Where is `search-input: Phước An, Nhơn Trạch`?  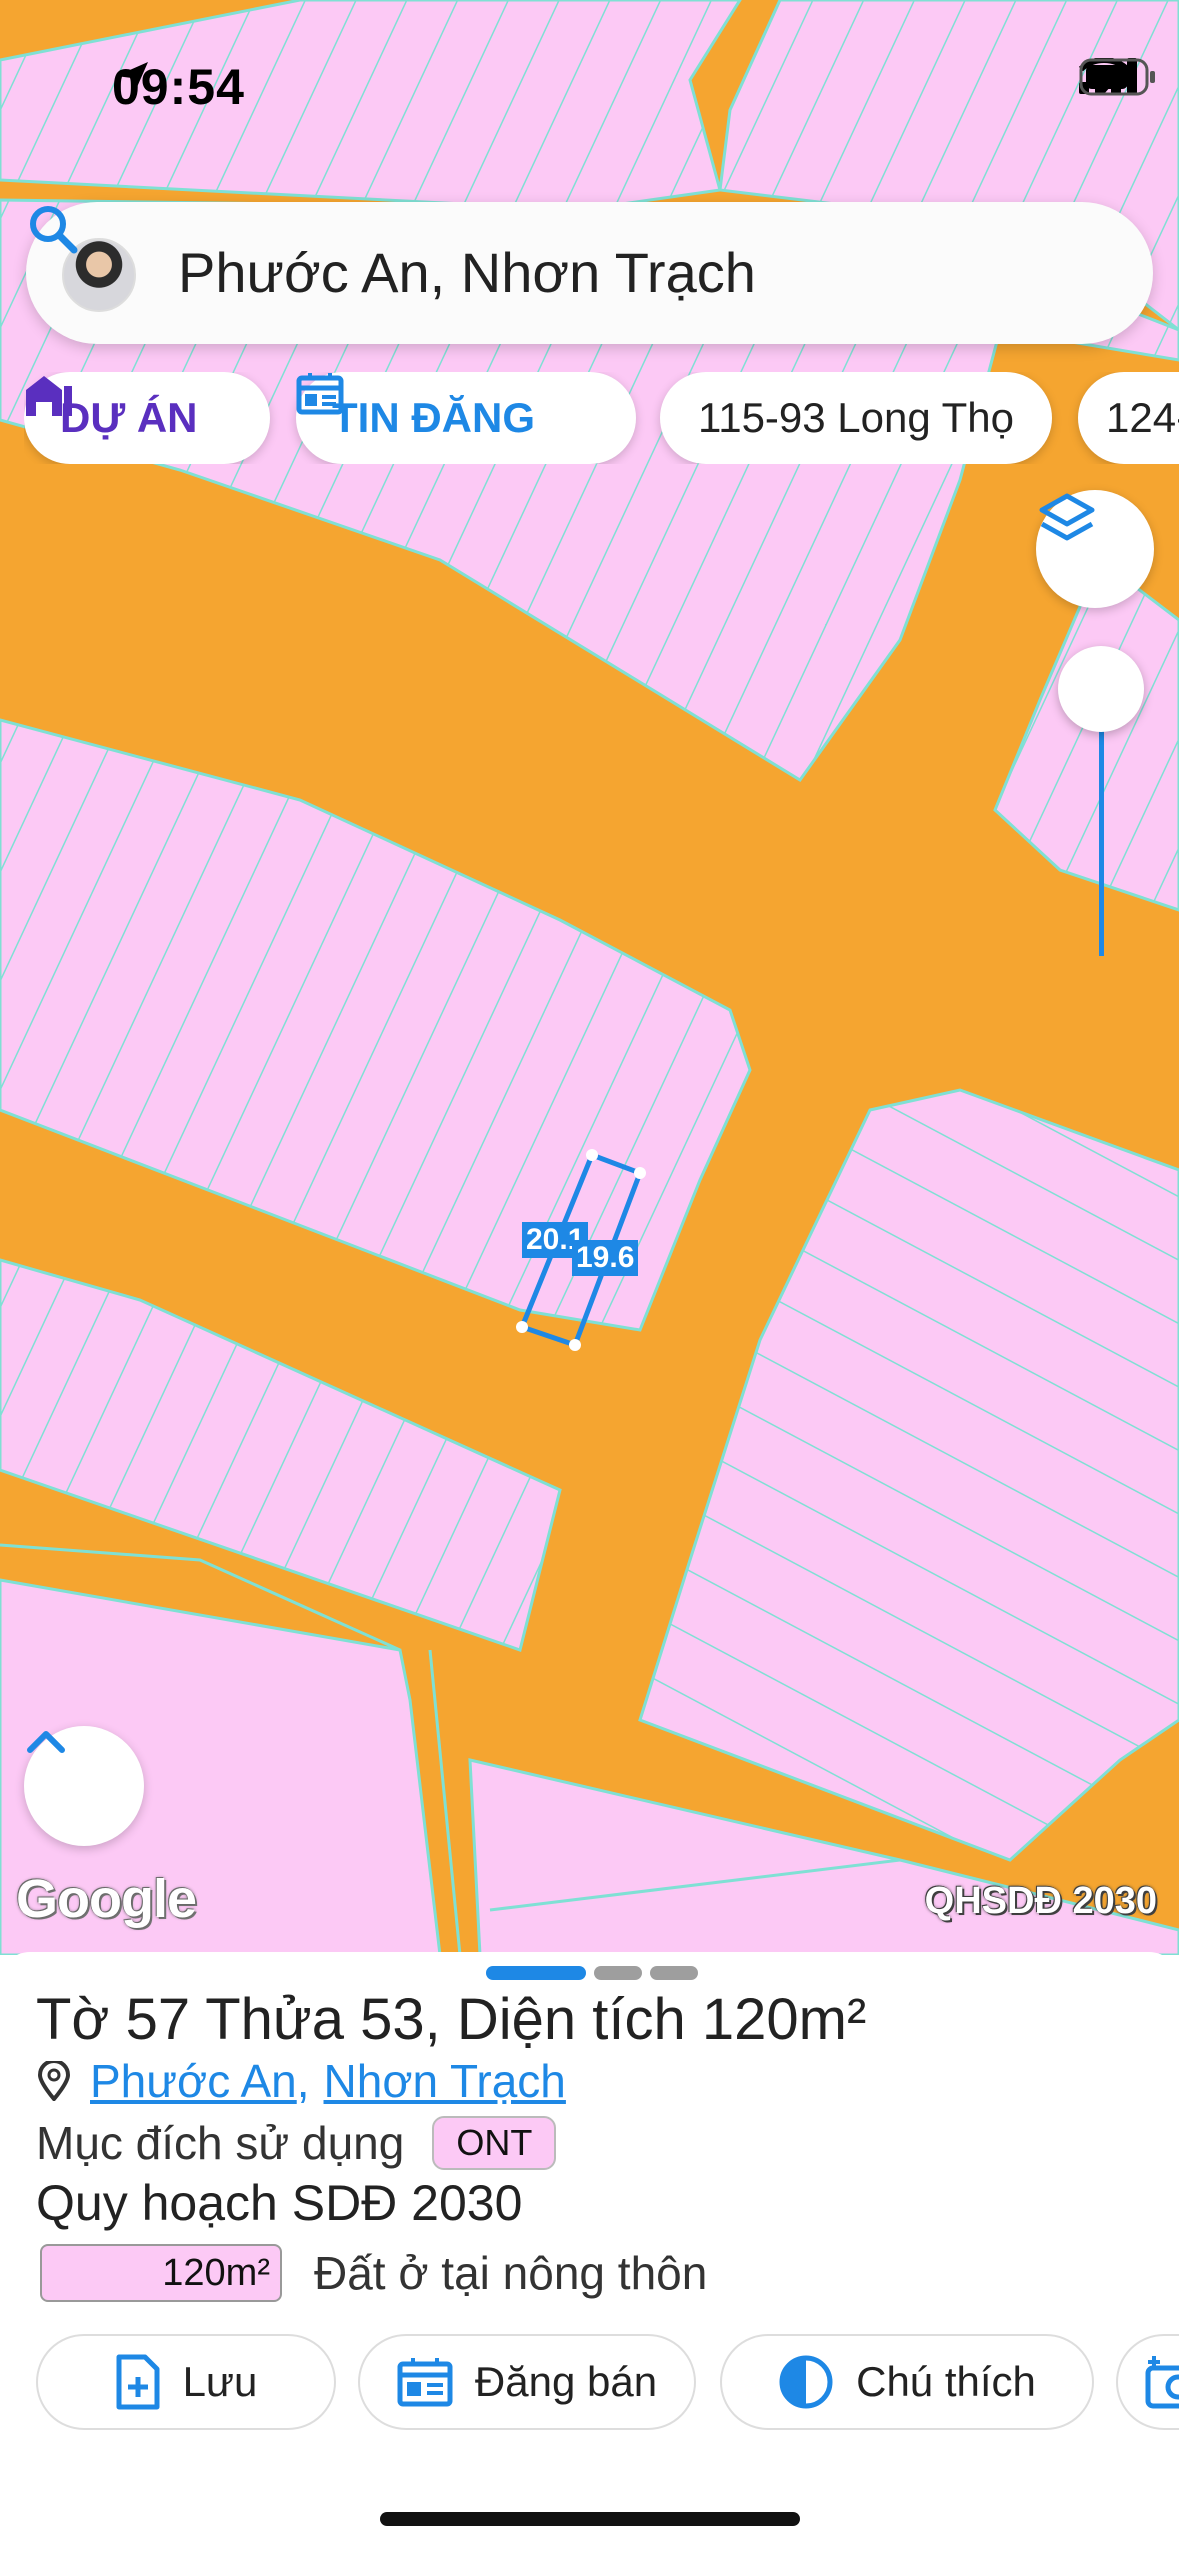 search-input: Phước An, Nhơn Trạch is located at coordinates (467, 272).